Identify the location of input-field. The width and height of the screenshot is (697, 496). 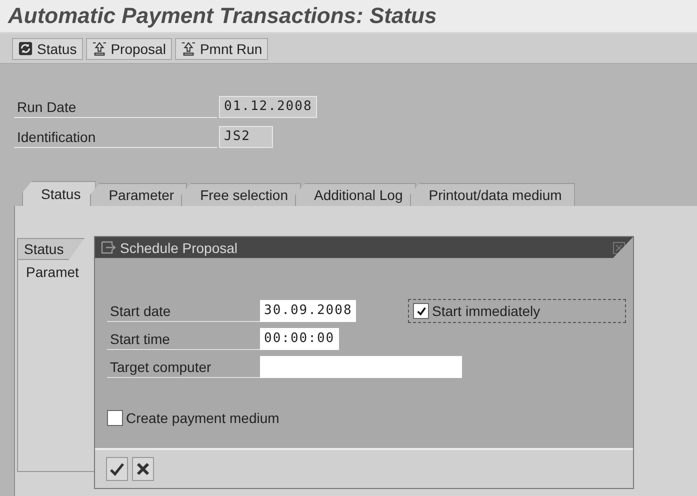
(361, 367).